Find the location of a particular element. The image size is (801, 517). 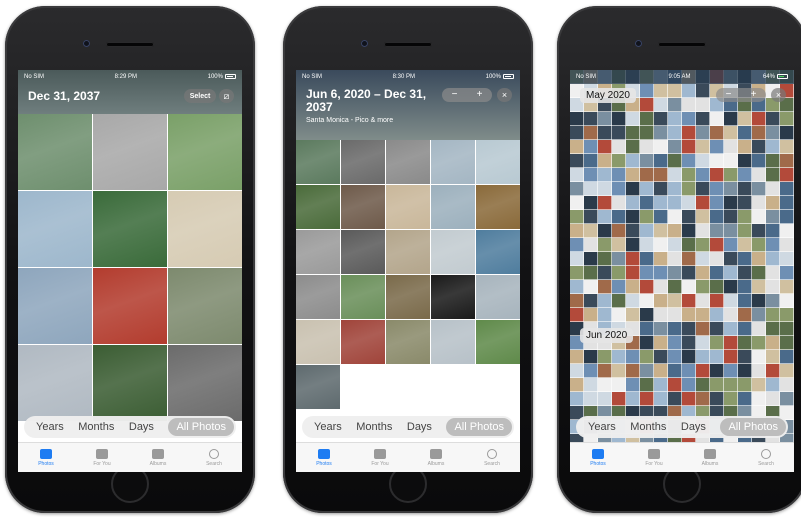

tab-search: Search is located at coordinates (492, 457).